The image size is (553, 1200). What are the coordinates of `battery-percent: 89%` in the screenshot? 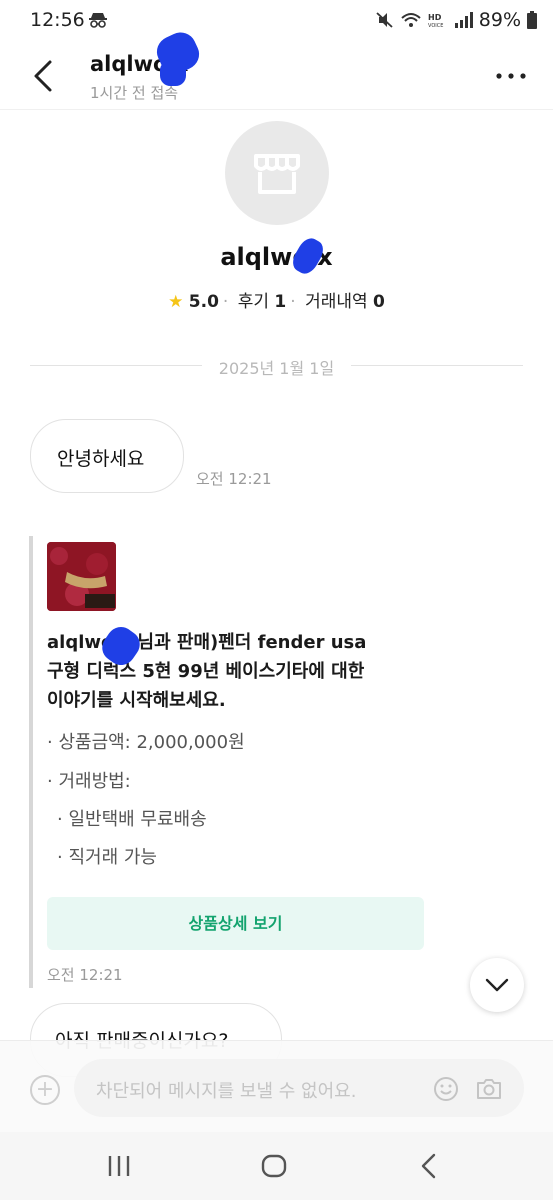 It's located at (499, 20).